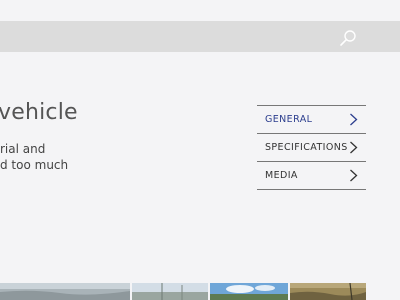  Describe the element at coordinates (281, 175) in the screenshot. I see `nav-item-label: MEDIA` at that location.